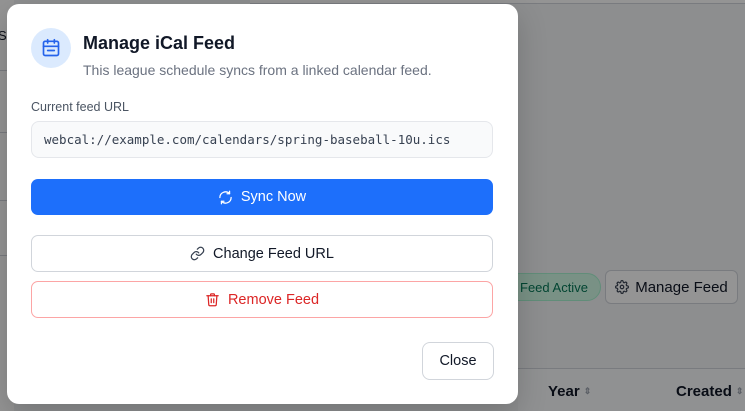 The image size is (745, 411). What do you see at coordinates (197, 253) in the screenshot?
I see `link-icon` at bounding box center [197, 253].